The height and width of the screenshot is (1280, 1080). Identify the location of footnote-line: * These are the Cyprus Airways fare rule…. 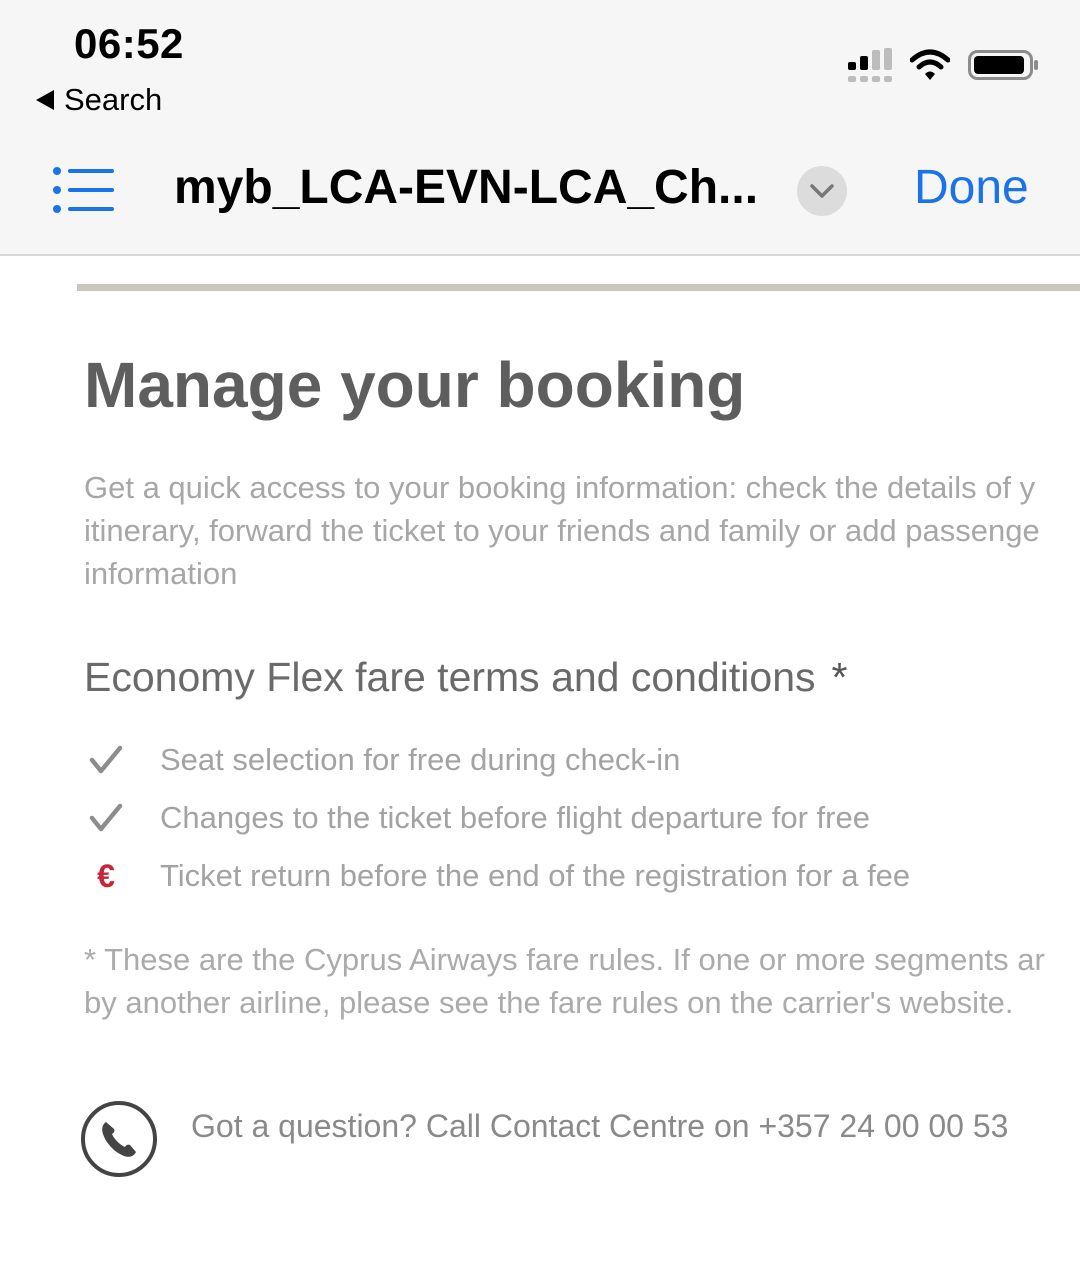
(564, 959).